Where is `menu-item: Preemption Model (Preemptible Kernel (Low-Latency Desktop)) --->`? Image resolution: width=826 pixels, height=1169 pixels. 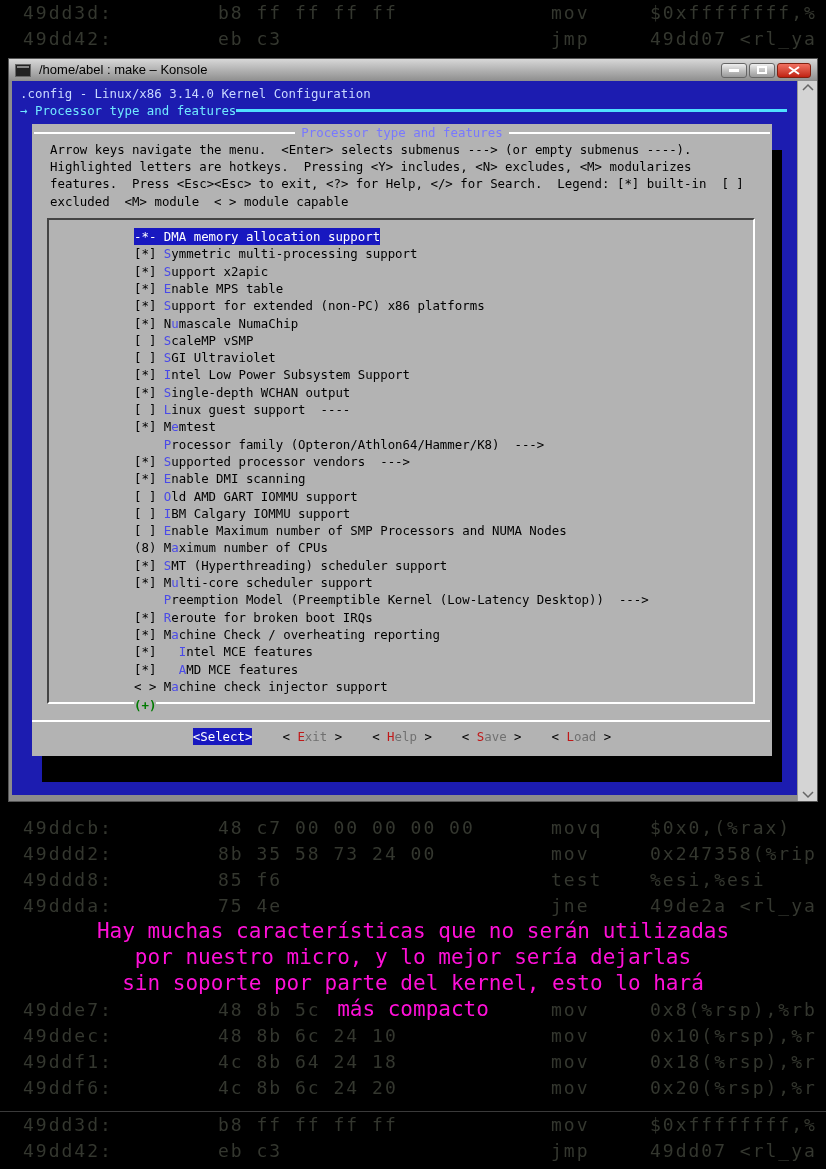
menu-item: Preemption Model (Preemptible Kernel (Low-Latency Desktop)) ---> is located at coordinates (391, 600).